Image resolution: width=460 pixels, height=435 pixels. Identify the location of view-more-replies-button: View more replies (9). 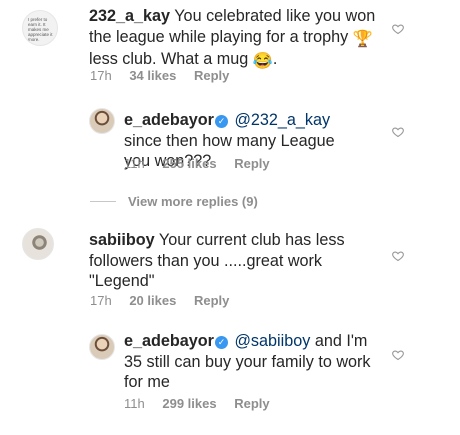
(174, 201).